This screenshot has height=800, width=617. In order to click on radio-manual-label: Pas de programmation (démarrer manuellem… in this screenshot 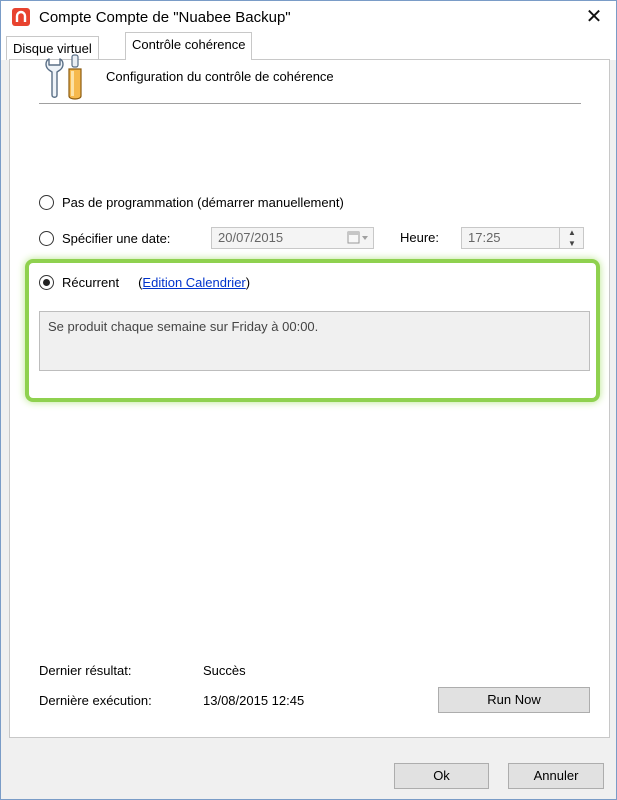, I will do `click(203, 202)`.